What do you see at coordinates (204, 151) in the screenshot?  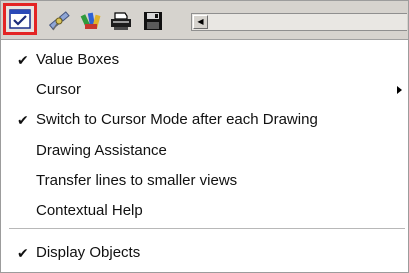 I see `menu-item-drawing-assistance: Drawing Assistance` at bounding box center [204, 151].